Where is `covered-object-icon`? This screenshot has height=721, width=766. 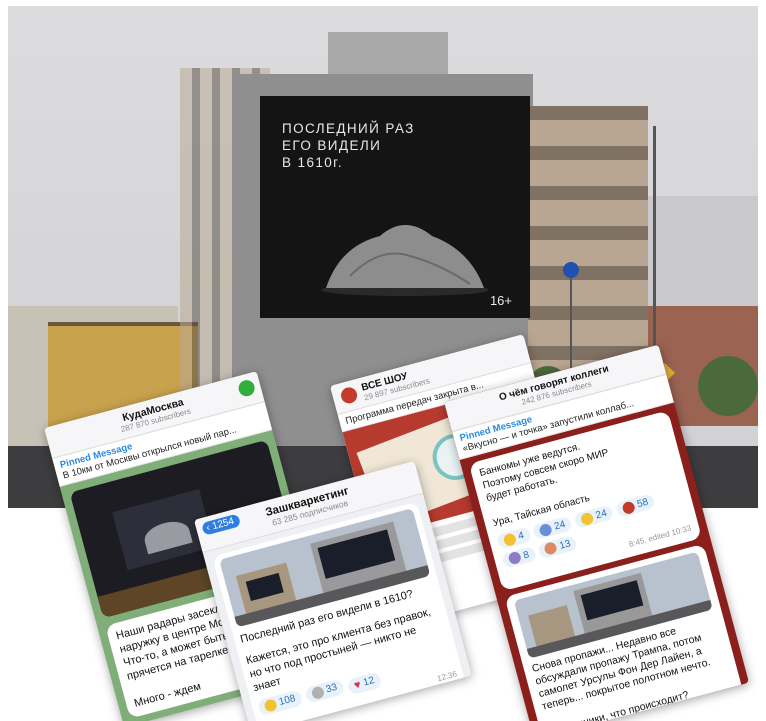 covered-object-icon is located at coordinates (405, 260).